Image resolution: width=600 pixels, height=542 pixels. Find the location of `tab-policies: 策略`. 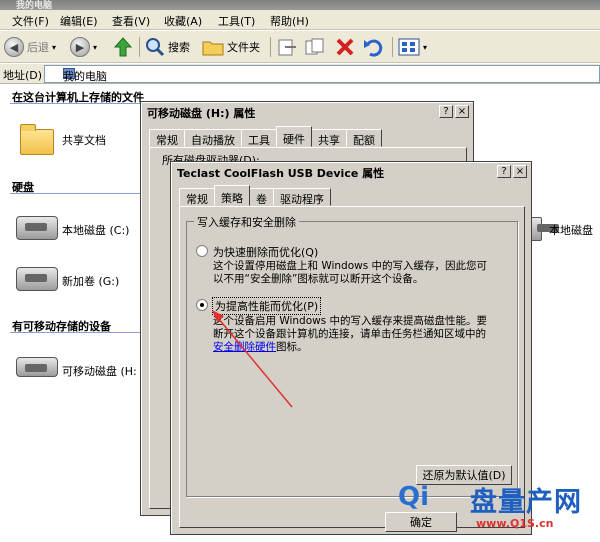

tab-policies: 策略 is located at coordinates (232, 195).